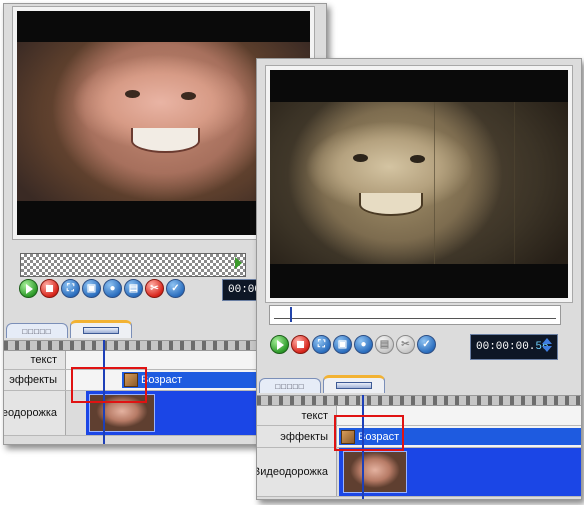 This screenshot has width=584, height=505. What do you see at coordinates (162, 380) in the screenshot?
I see `effect-clip-label: Возраст` at bounding box center [162, 380].